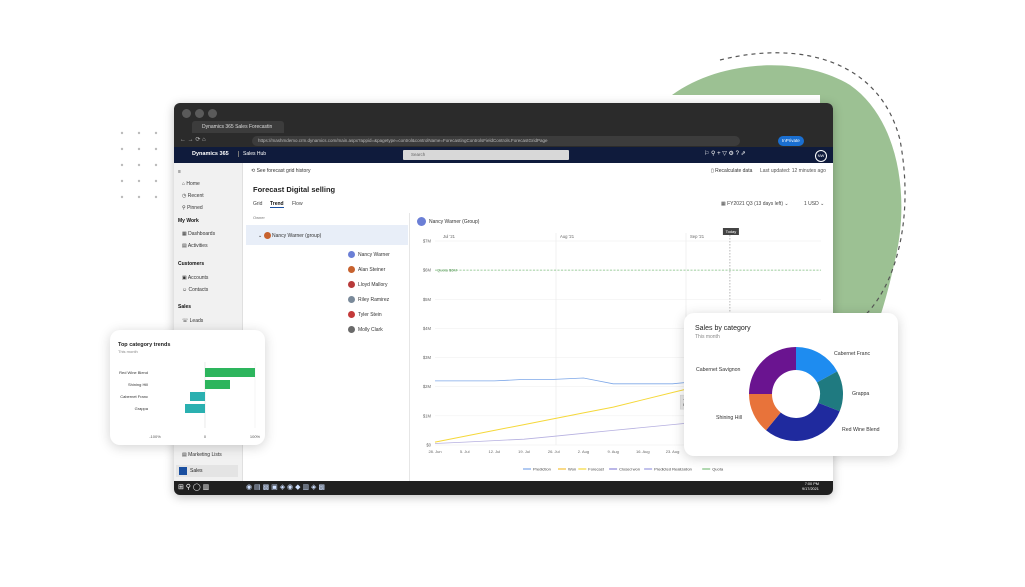 This screenshot has width=1025, height=587. What do you see at coordinates (191, 184) in the screenshot?
I see `sidebar-item-home: ⌂ Home` at bounding box center [191, 184].